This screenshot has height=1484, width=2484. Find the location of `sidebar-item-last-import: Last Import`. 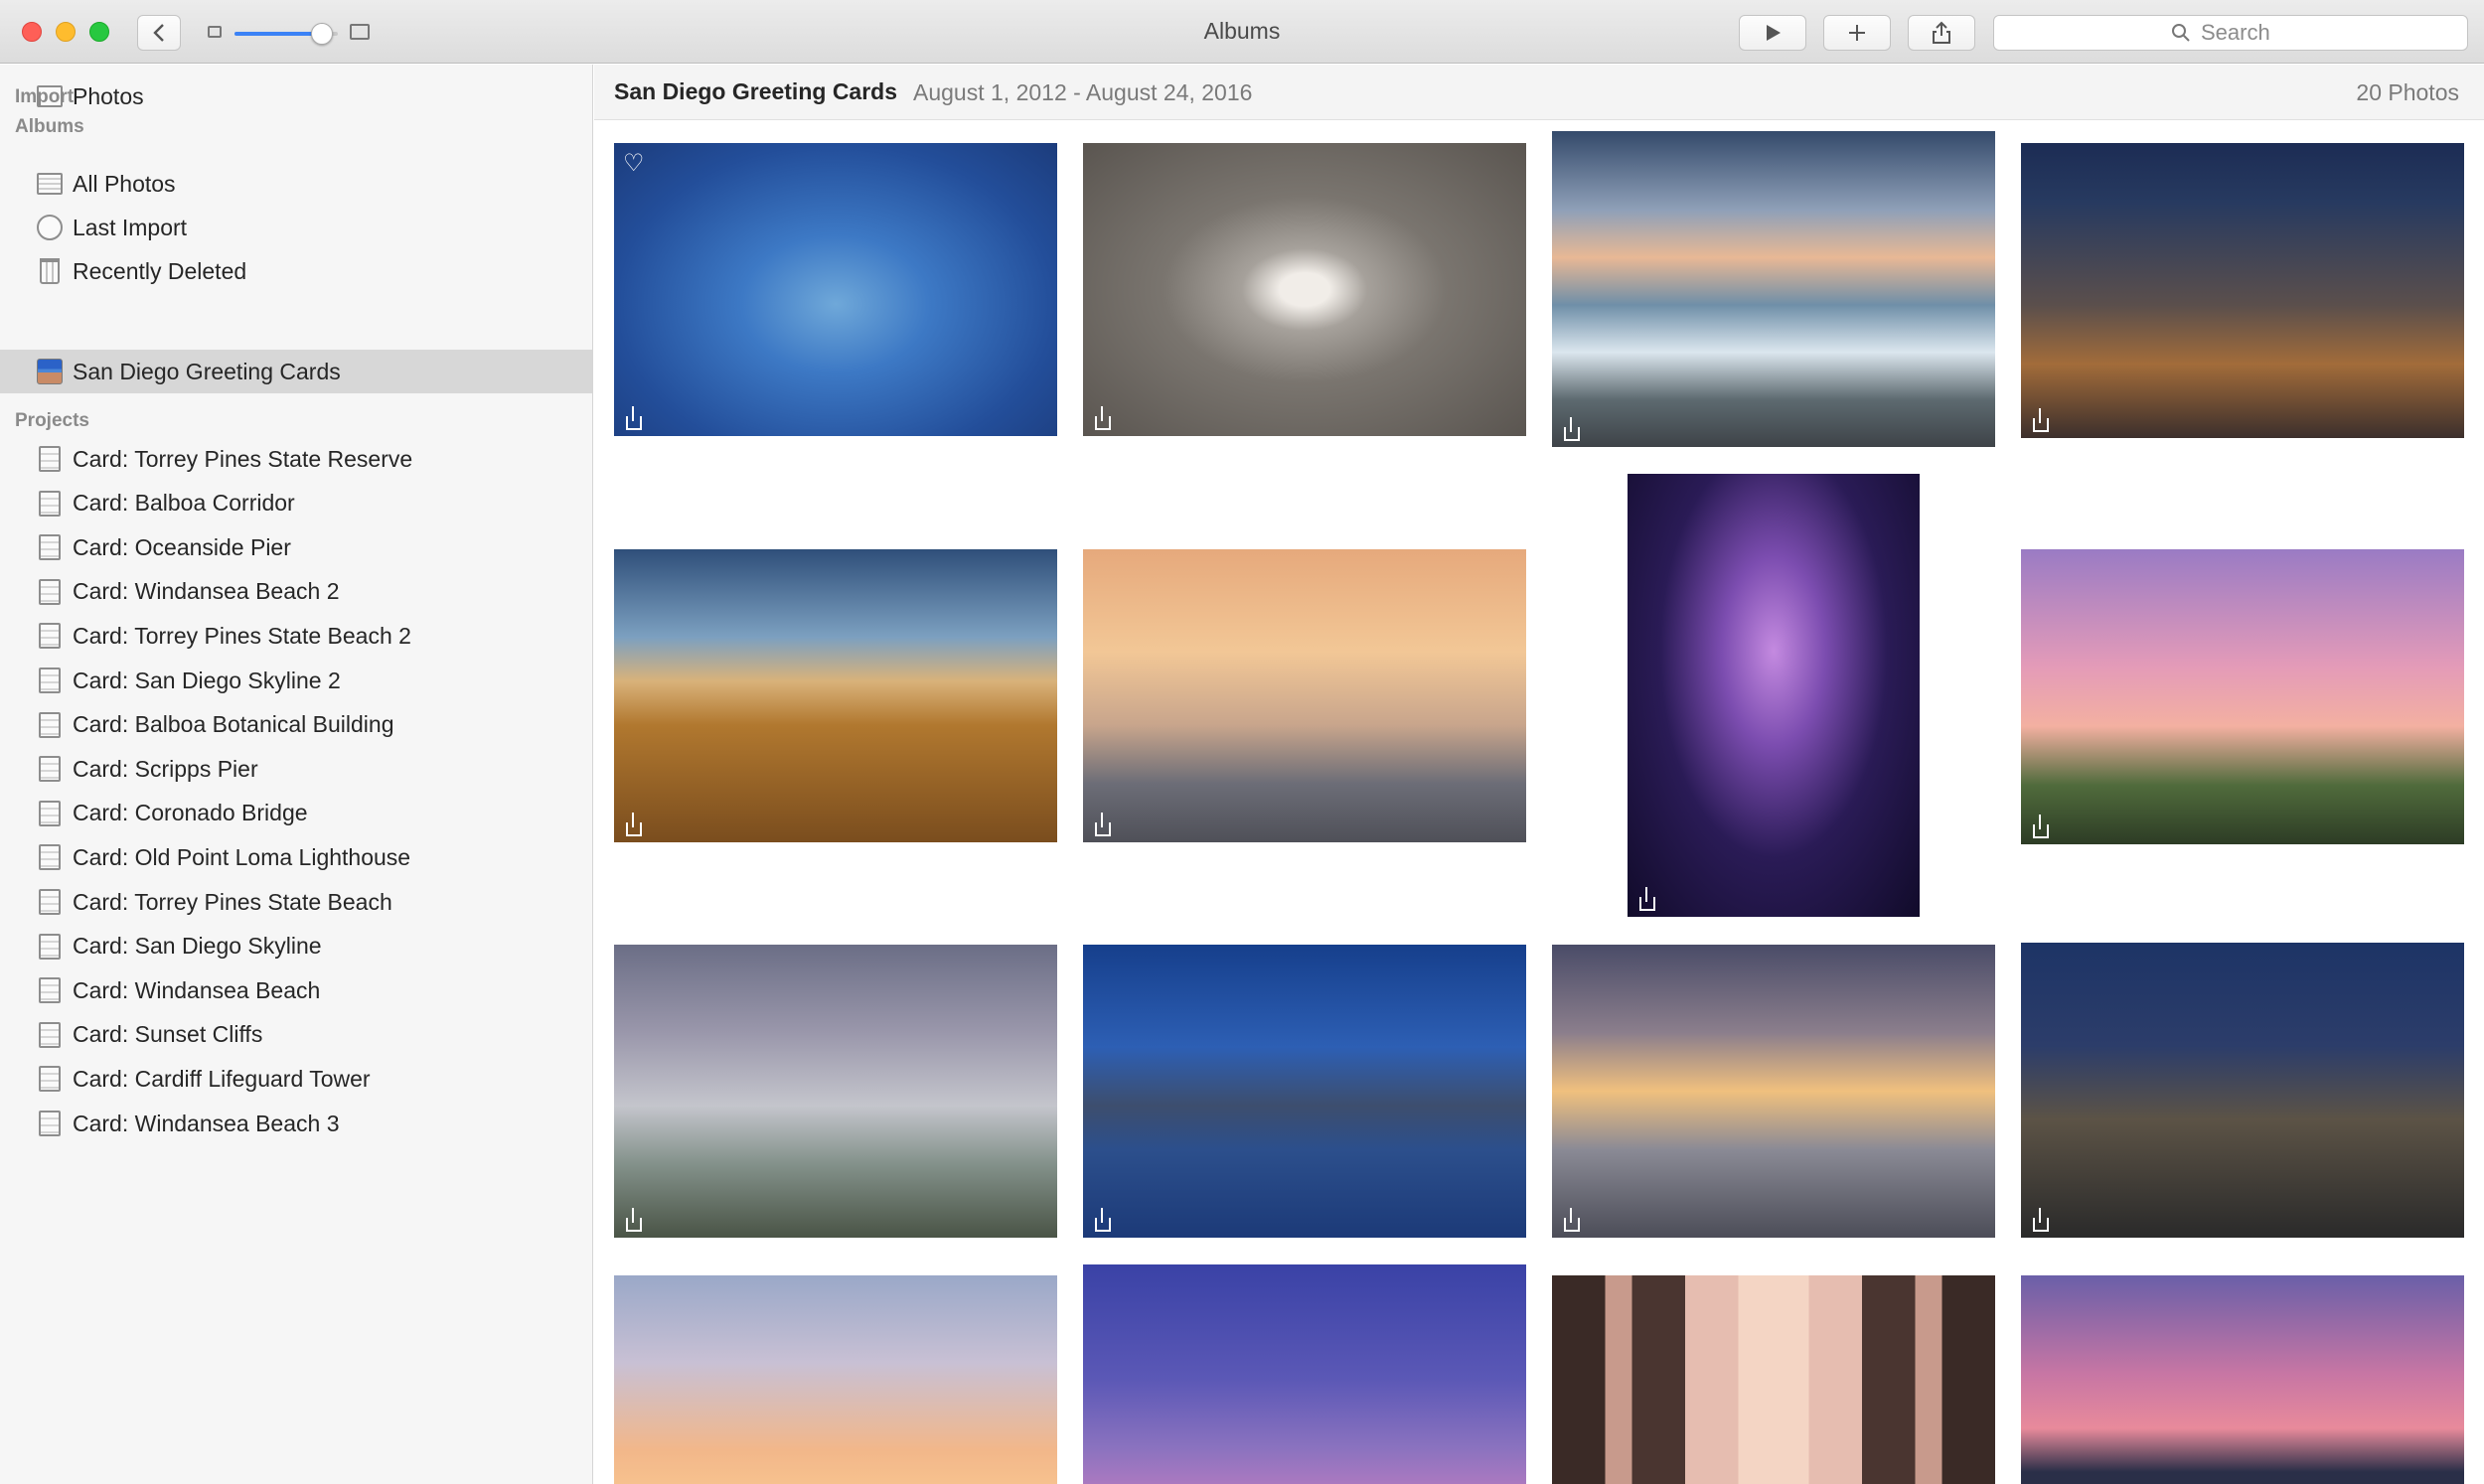

sidebar-item-last-import: Last Import is located at coordinates (296, 227).